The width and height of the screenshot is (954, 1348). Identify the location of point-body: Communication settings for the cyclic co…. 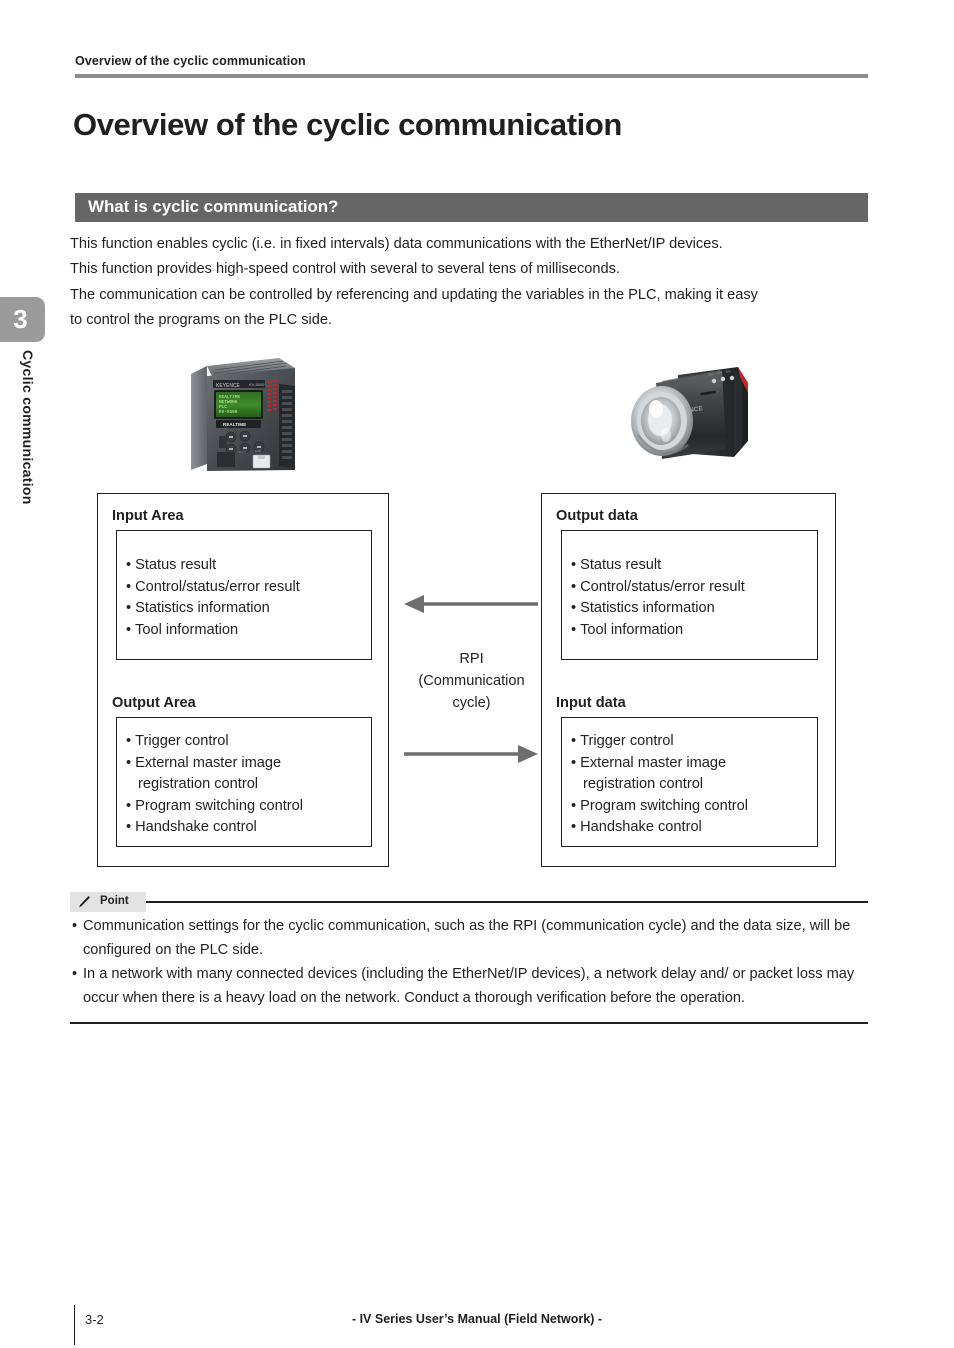
(472, 962).